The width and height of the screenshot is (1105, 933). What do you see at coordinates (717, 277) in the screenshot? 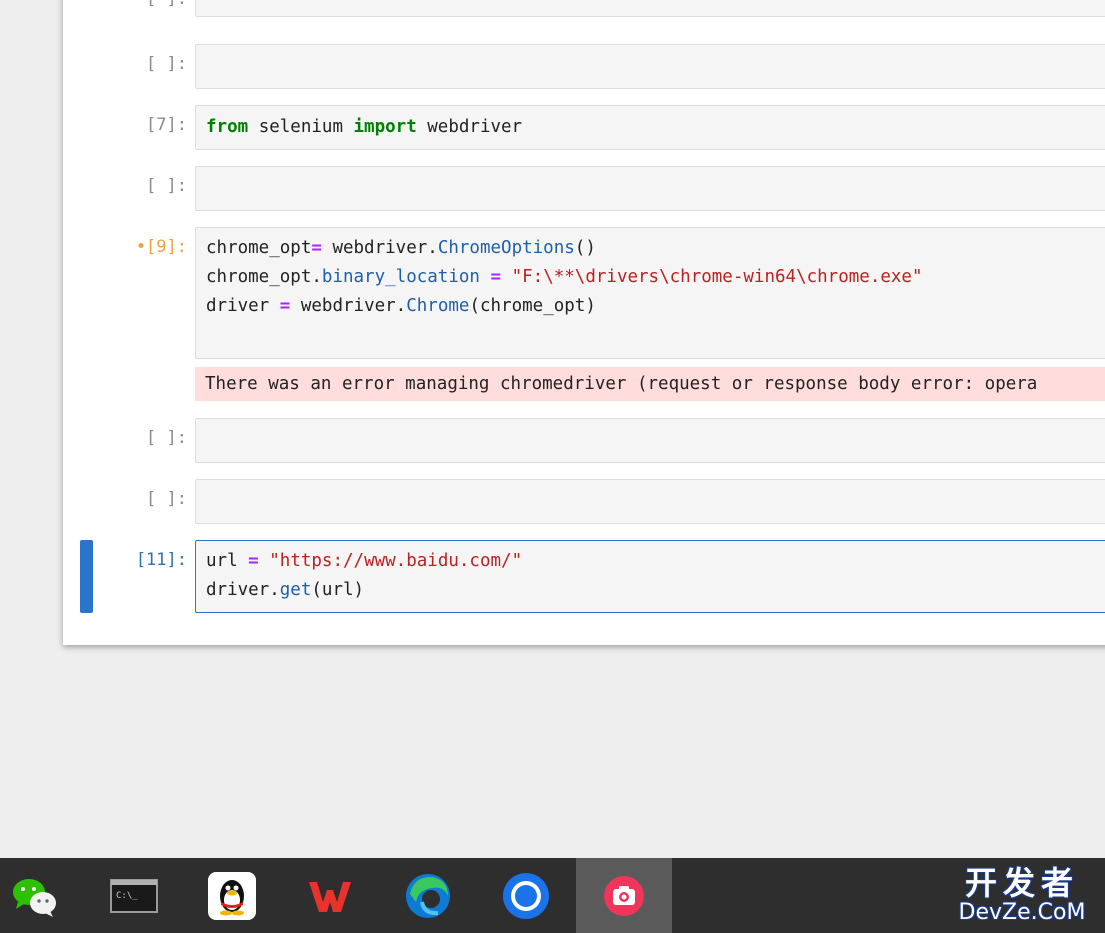
I see `string-literal: "F:\**\drivers\chrome-win64\chrome.exe"` at bounding box center [717, 277].